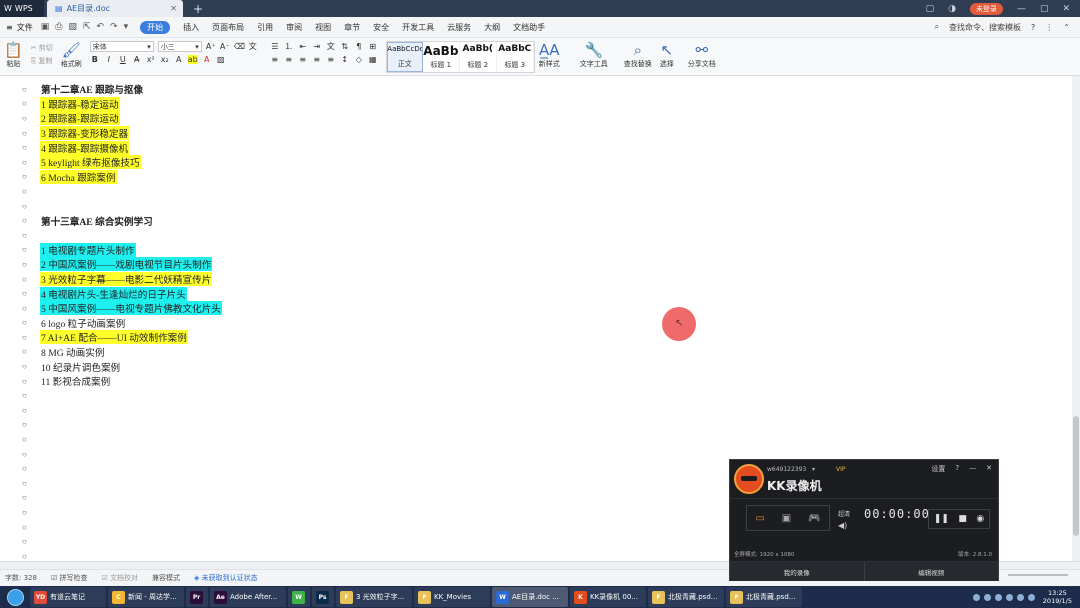  What do you see at coordinates (42, 61) in the screenshot?
I see `copy-button: ⎘ 复制` at bounding box center [42, 61].